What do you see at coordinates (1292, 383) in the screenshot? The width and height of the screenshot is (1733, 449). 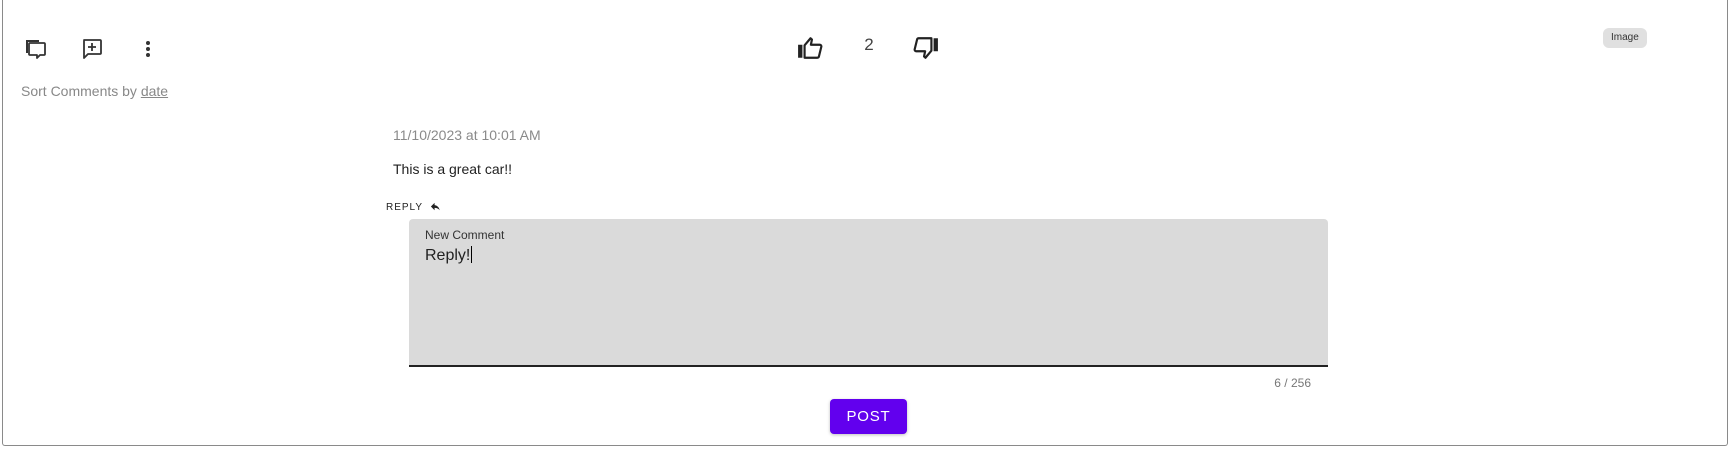 I see `character-counter: 6 / 256` at bounding box center [1292, 383].